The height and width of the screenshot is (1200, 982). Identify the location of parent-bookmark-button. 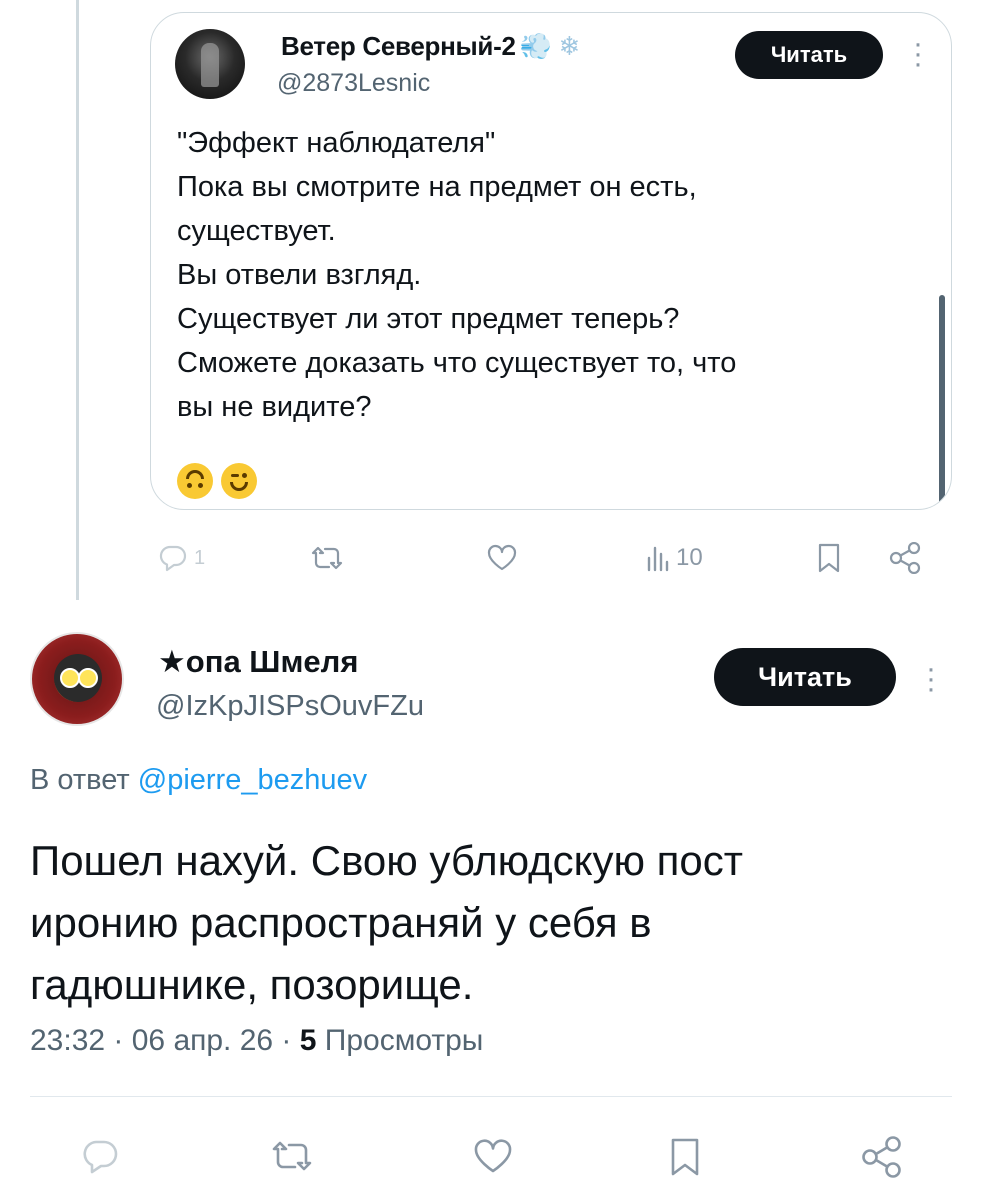
(829, 558).